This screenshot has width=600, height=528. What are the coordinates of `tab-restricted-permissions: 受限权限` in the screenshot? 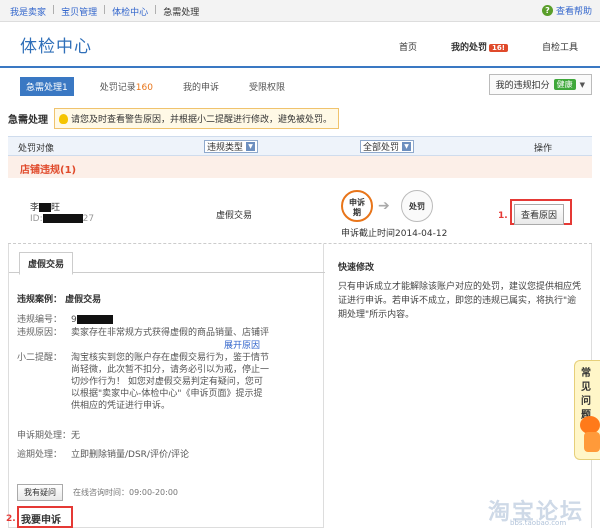 It's located at (267, 86).